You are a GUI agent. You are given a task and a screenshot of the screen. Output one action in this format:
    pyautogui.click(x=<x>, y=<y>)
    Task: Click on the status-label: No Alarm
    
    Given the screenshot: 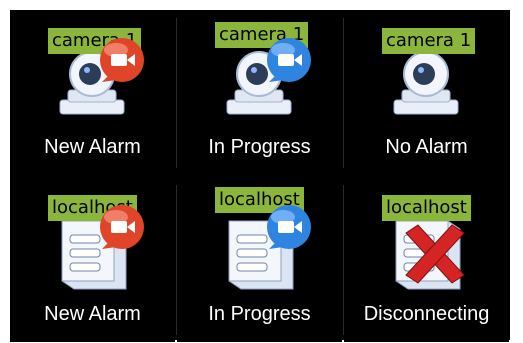 What is the action you would take?
    pyautogui.click(x=426, y=147)
    